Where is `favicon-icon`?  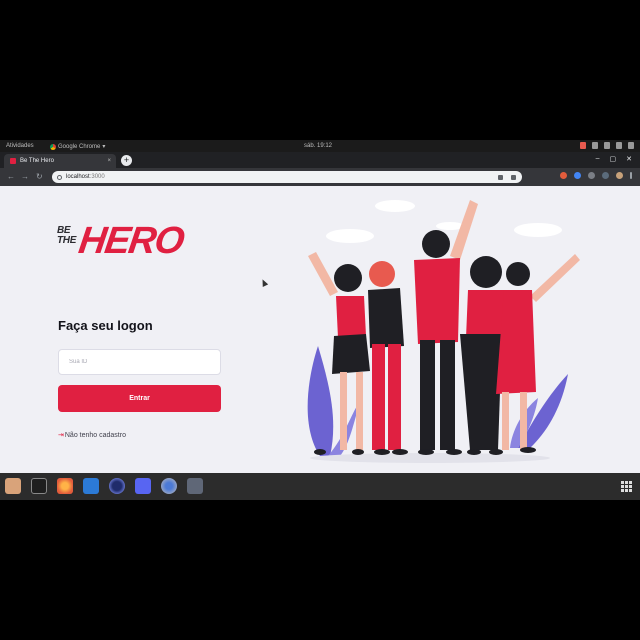
favicon-icon is located at coordinates (13, 161).